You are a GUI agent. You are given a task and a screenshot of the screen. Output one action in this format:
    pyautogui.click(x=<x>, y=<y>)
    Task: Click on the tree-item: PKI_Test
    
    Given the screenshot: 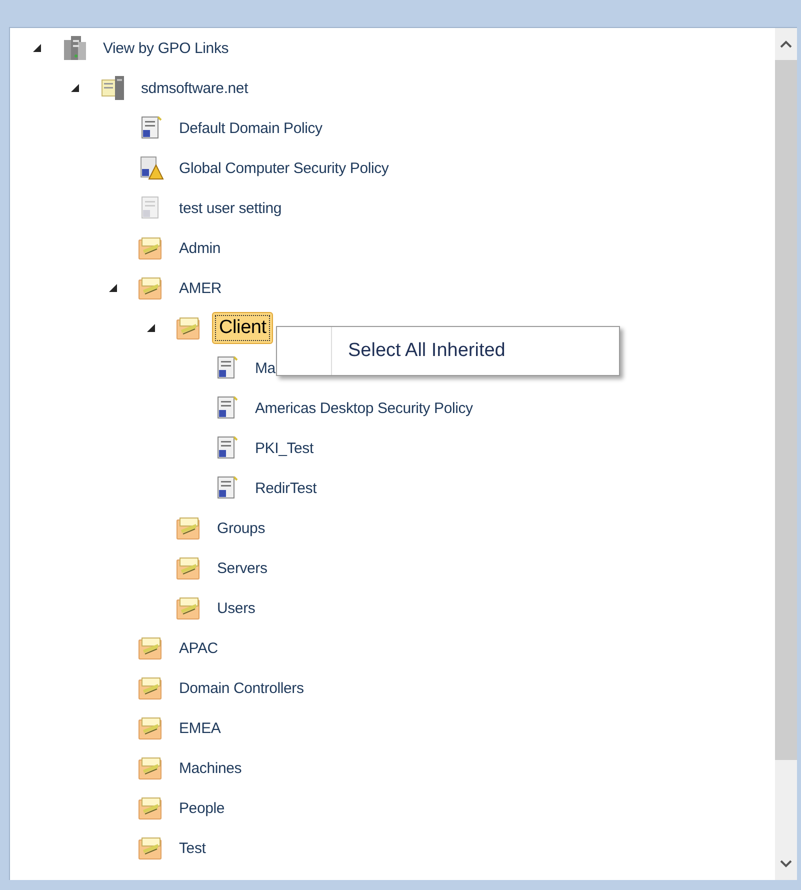 What is the action you would take?
    pyautogui.click(x=284, y=448)
    